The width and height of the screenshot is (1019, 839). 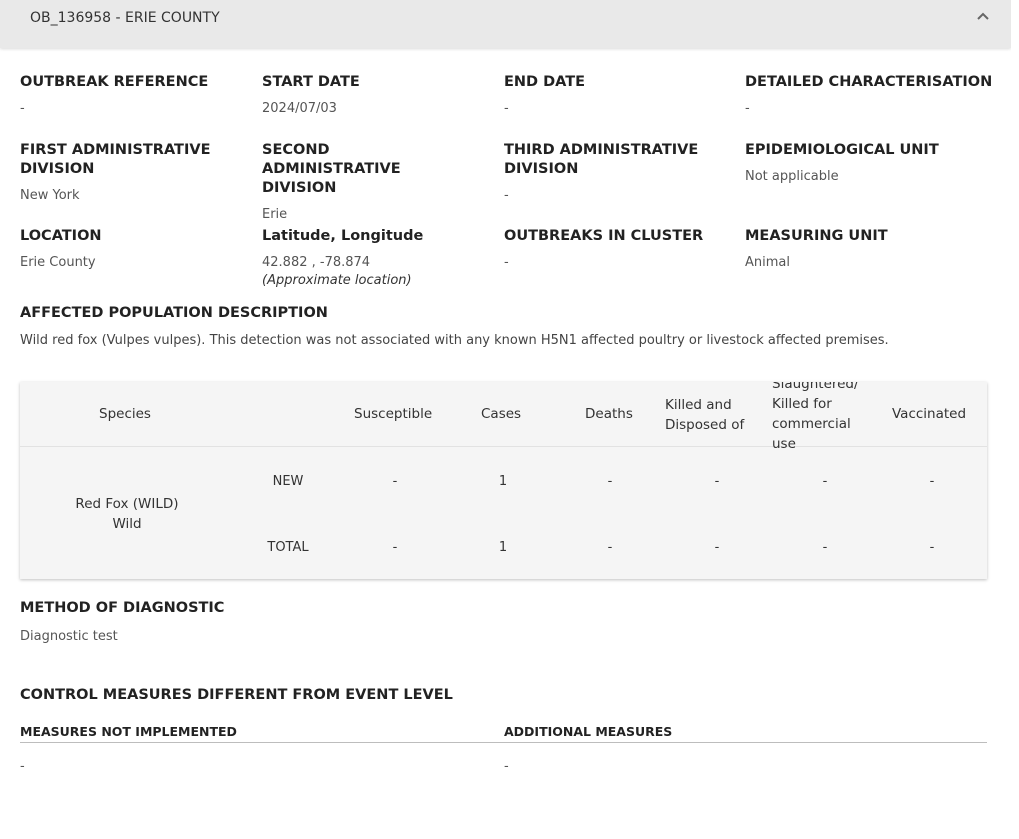 What do you see at coordinates (705, 415) in the screenshot?
I see `header-killed-disposed: Killed and Disposed of` at bounding box center [705, 415].